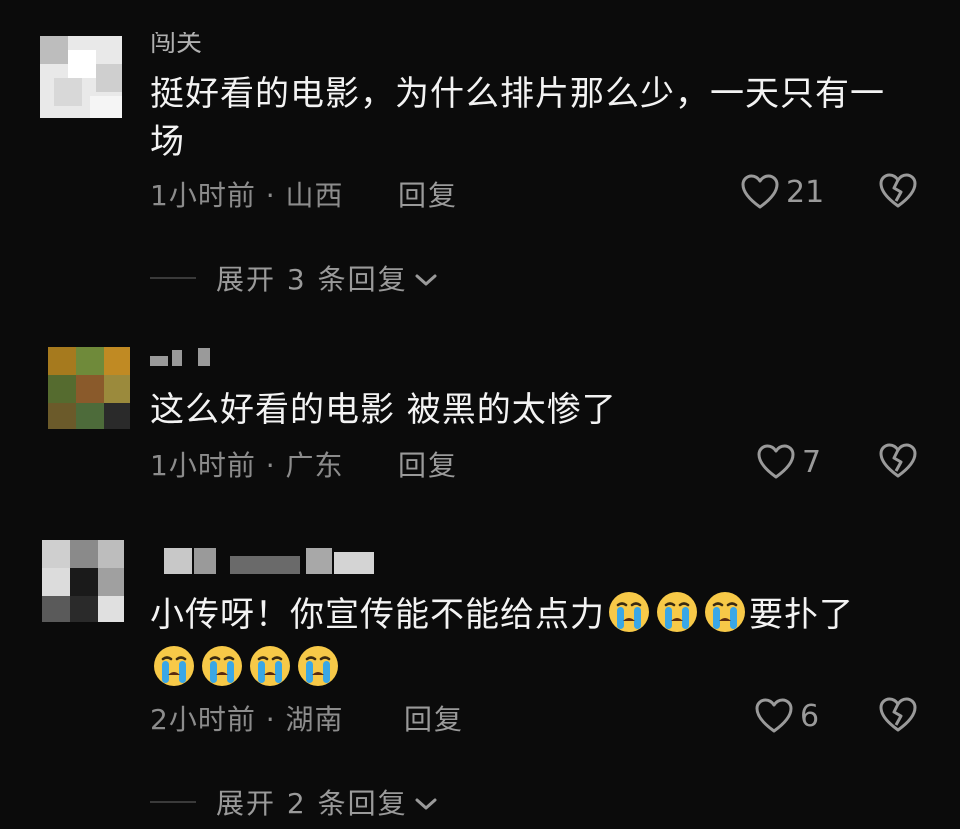 The height and width of the screenshot is (829, 960). I want to click on expand-replies: 展开 2 条回复, so click(294, 802).